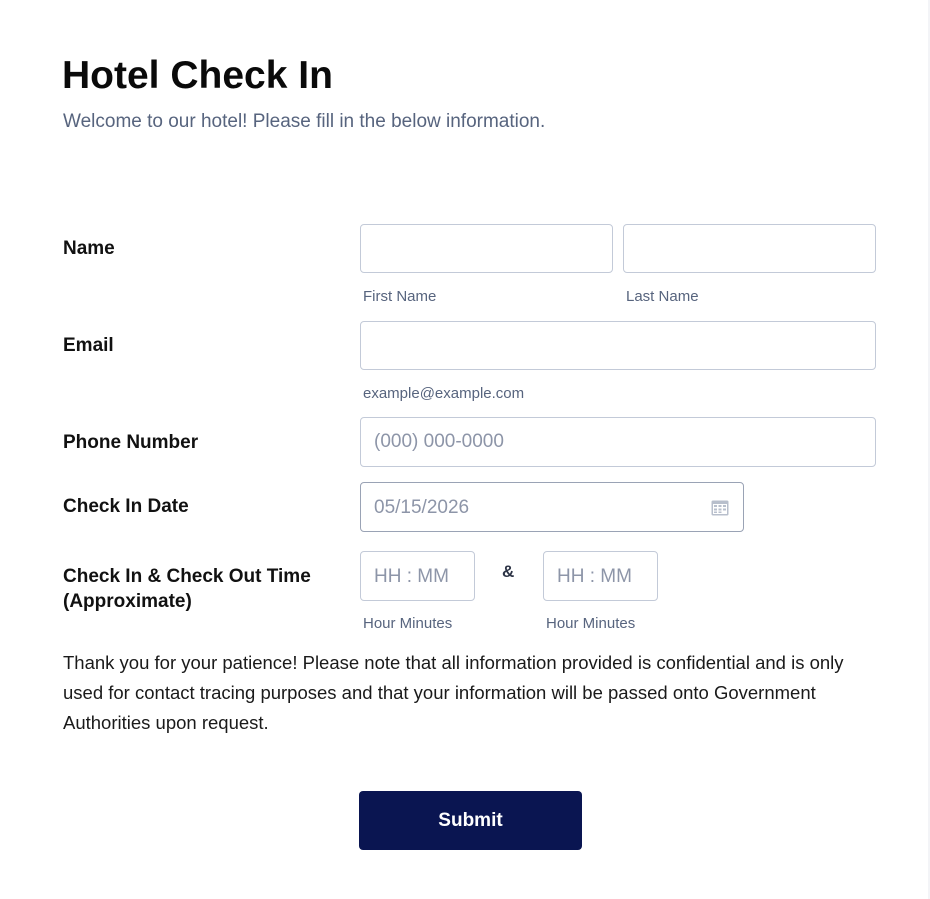 This screenshot has height=899, width=930. I want to click on checkout-time-input: HH : MM, so click(600, 576).